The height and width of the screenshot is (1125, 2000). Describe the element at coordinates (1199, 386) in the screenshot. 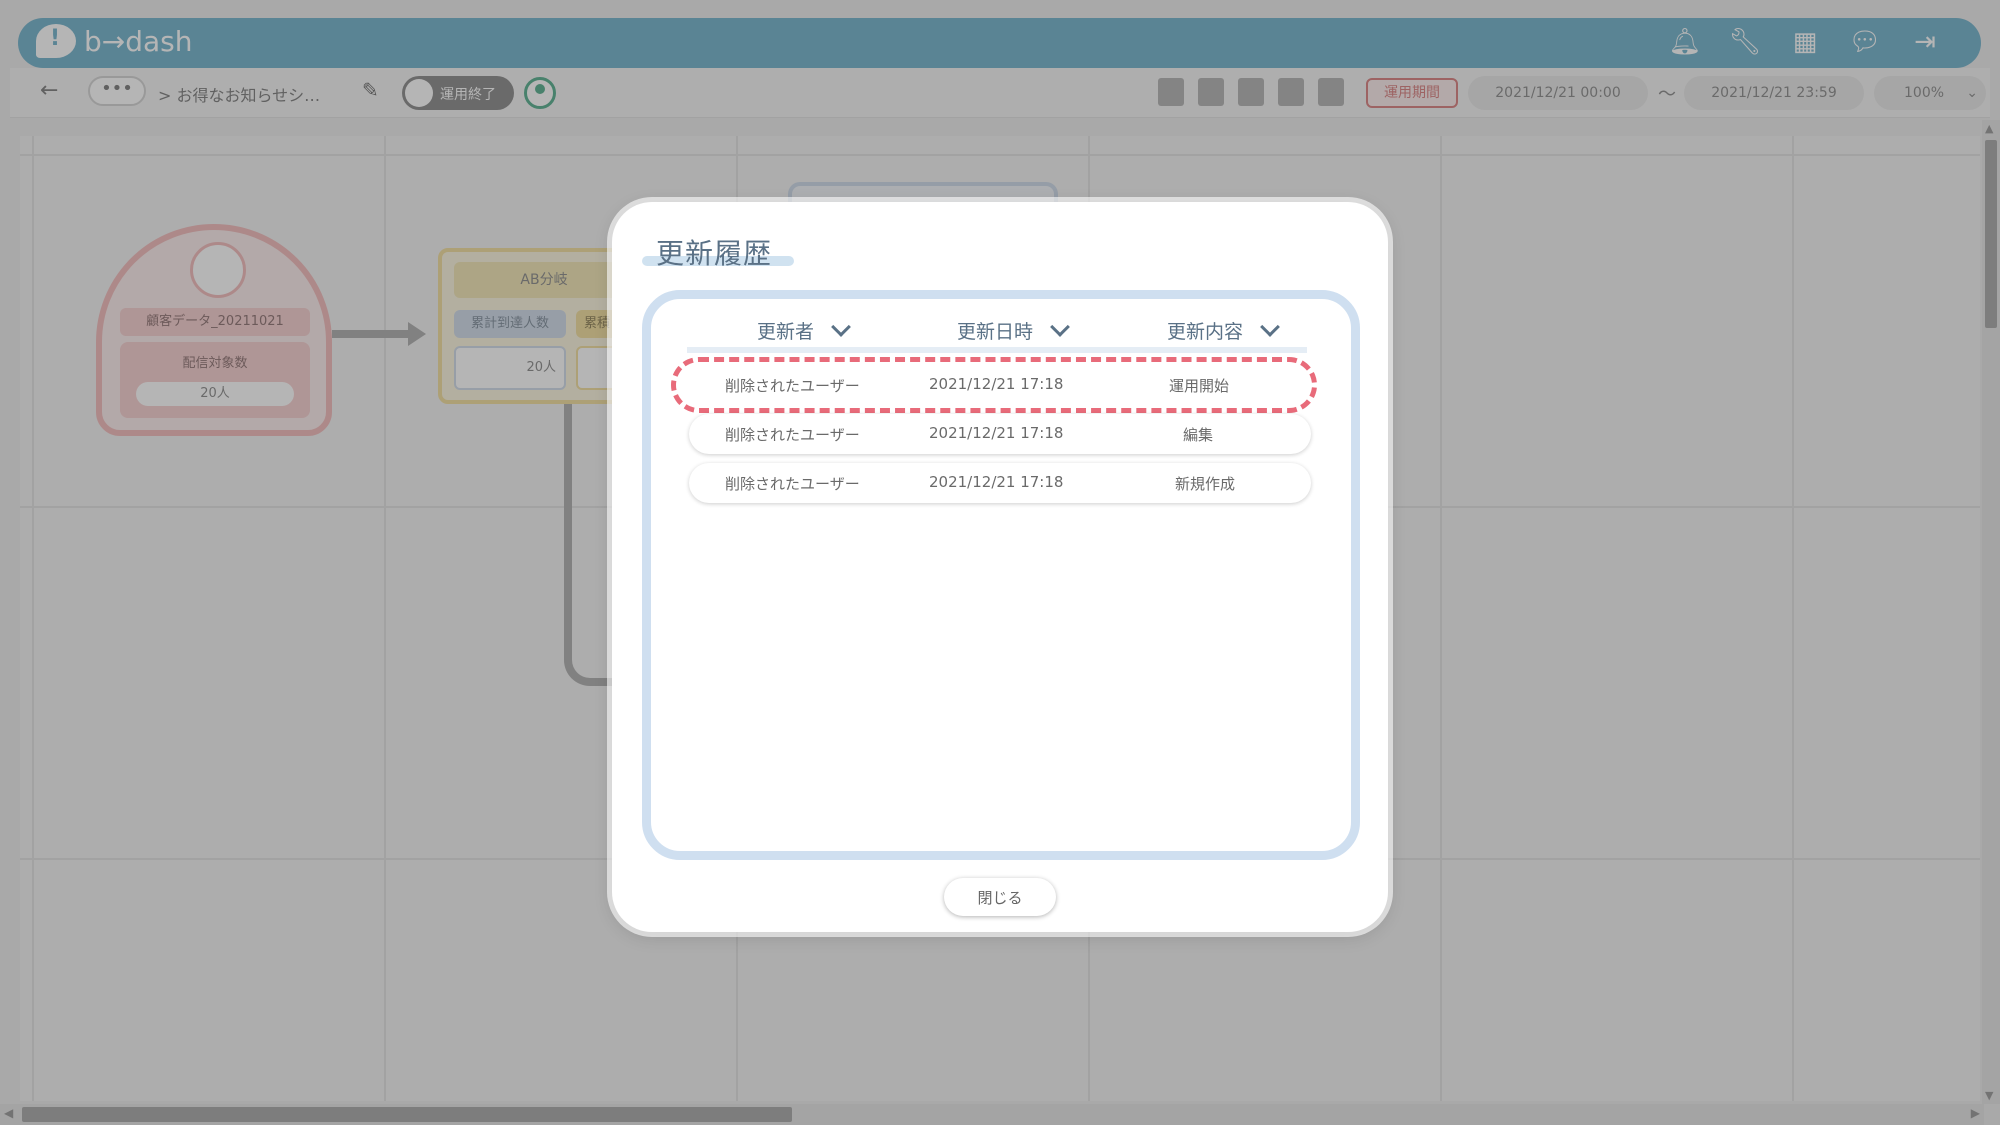

I see `row-content: 運用開始` at that location.